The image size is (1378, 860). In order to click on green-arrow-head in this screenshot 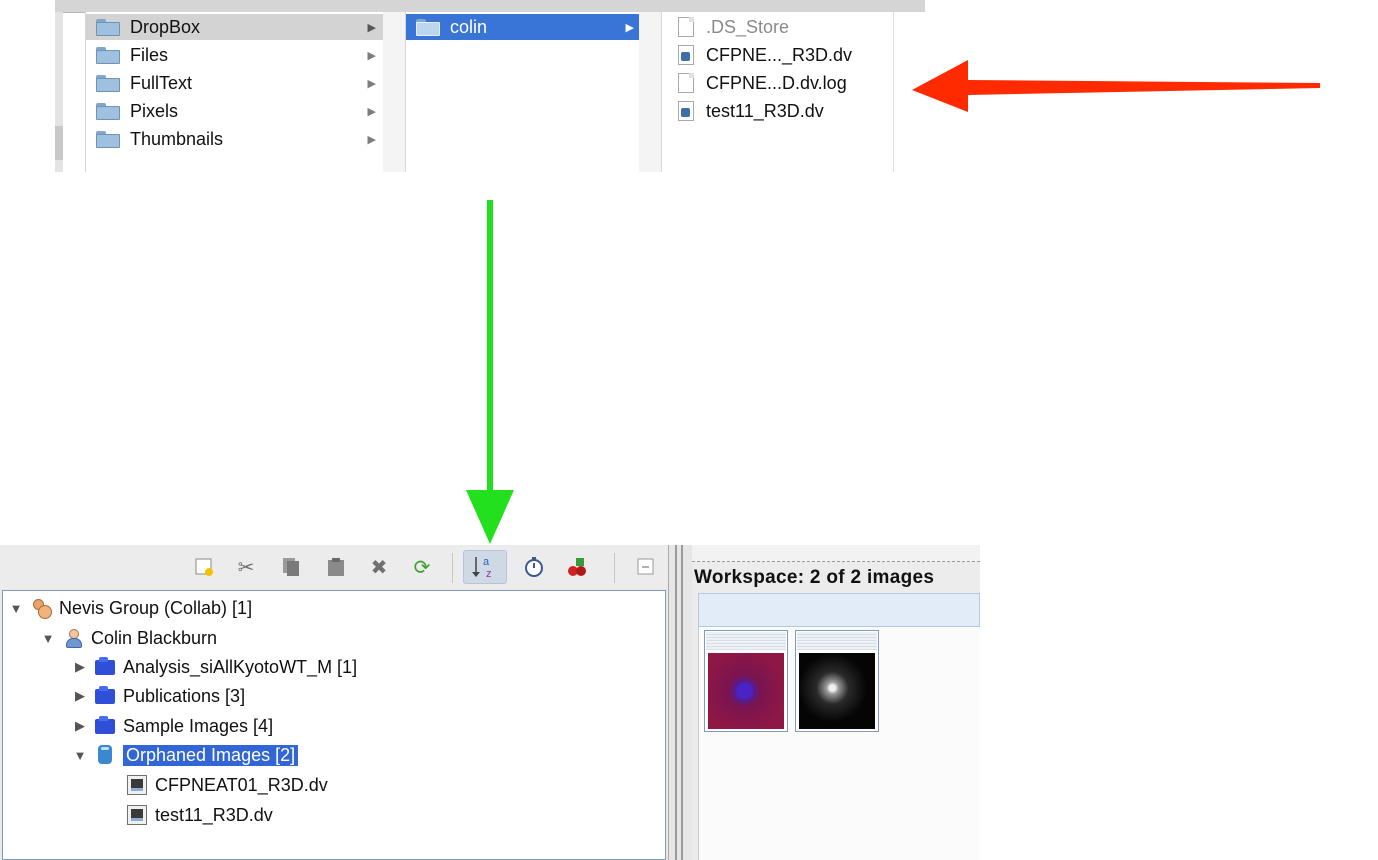, I will do `click(490, 517)`.